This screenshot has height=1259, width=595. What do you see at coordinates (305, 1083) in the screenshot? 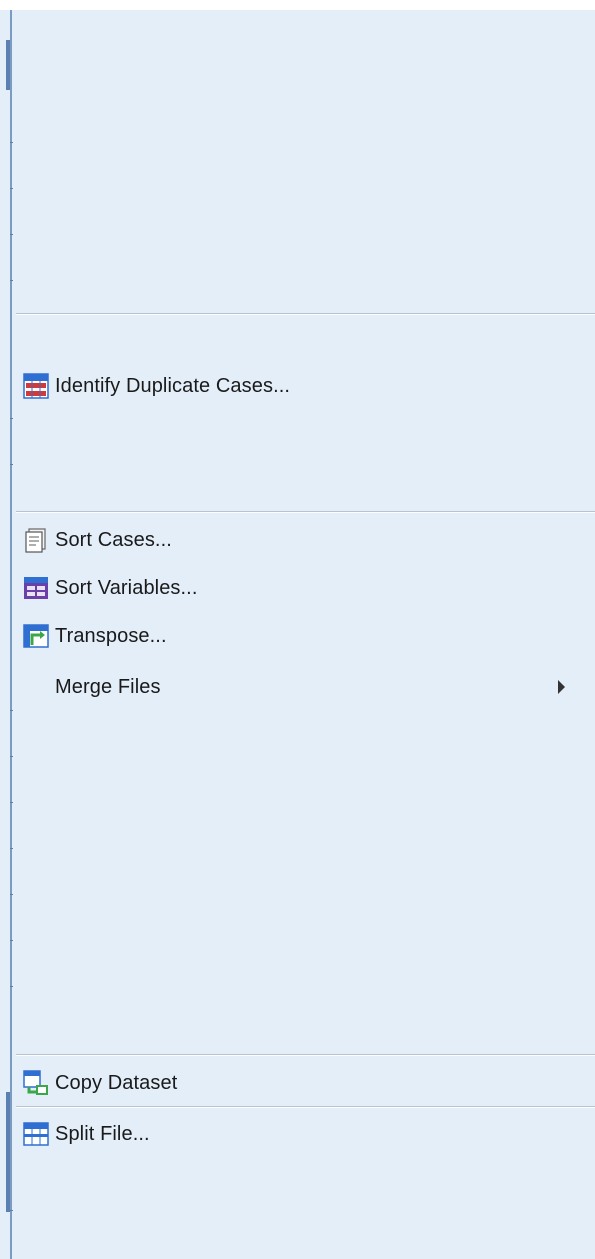
I see `menu-item-copy-dataset: Copy Dataset` at bounding box center [305, 1083].